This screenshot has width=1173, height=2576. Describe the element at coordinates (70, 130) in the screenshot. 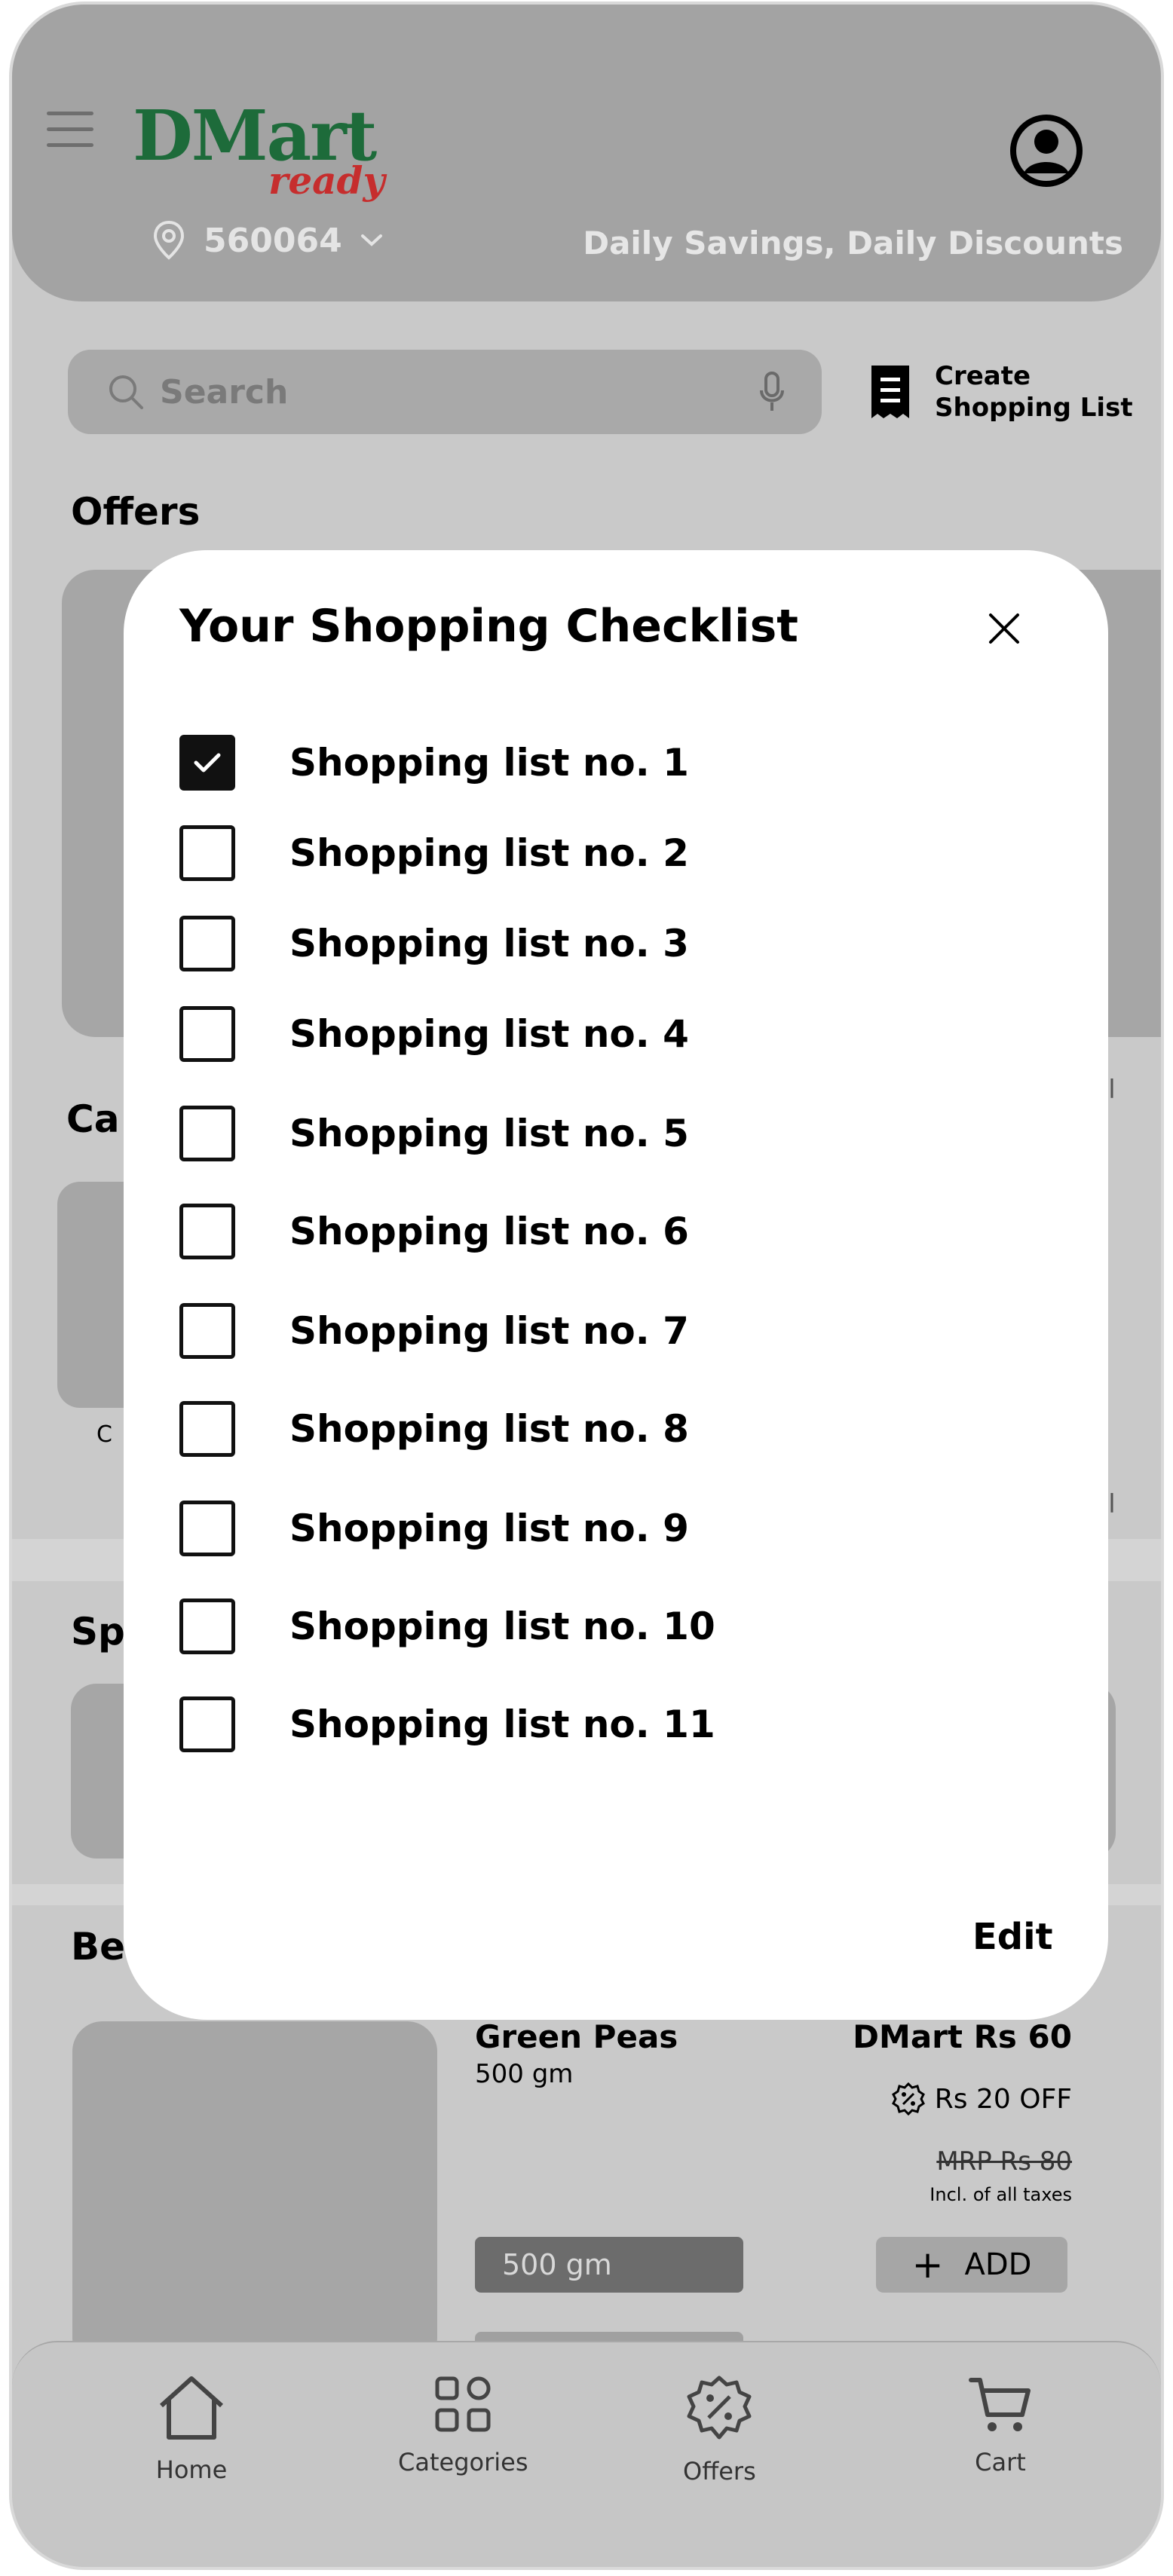

I see `hamburger-menu-icon` at that location.